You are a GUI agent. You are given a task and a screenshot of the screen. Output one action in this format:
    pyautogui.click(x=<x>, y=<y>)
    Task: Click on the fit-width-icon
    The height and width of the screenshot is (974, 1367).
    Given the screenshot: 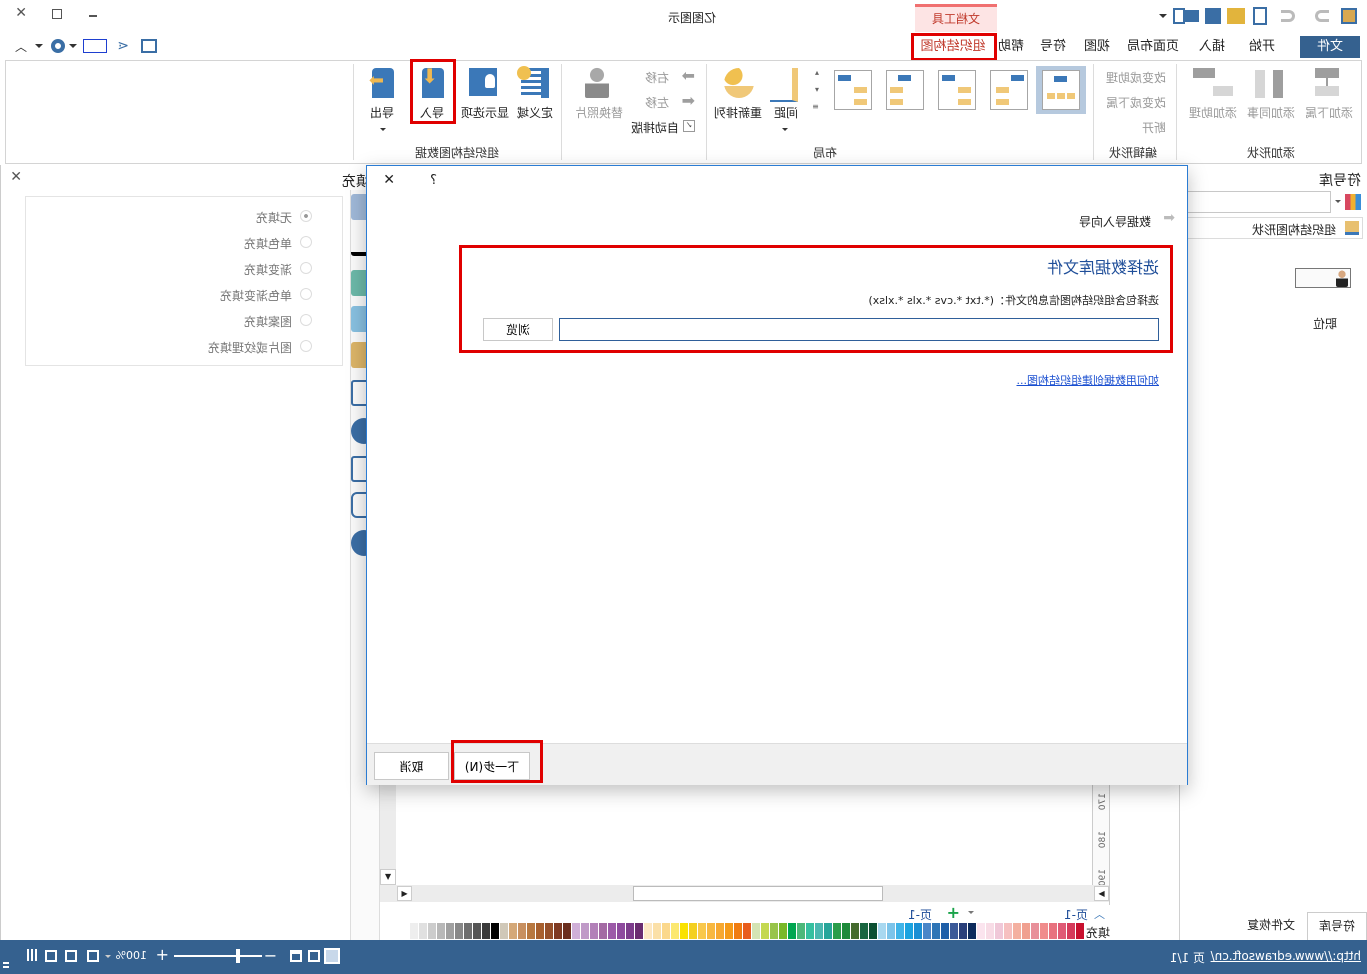 What is the action you would take?
    pyautogui.click(x=93, y=956)
    